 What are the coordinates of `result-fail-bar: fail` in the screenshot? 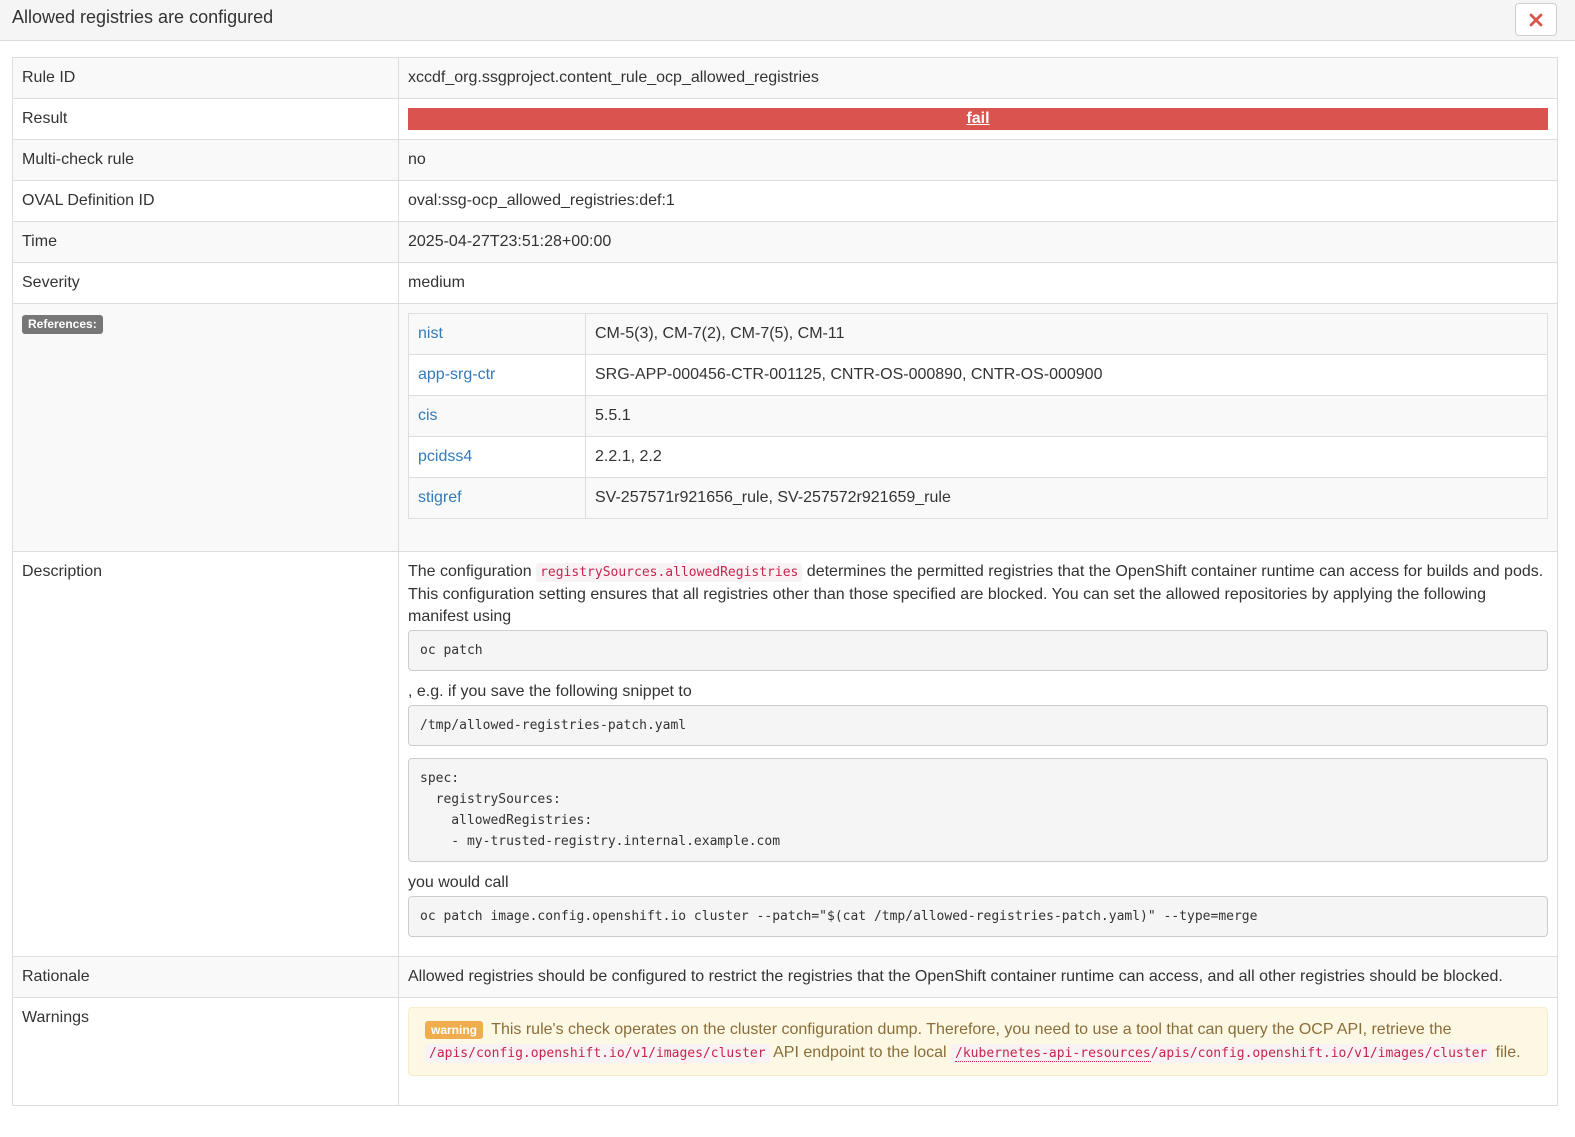 It's located at (978, 119).